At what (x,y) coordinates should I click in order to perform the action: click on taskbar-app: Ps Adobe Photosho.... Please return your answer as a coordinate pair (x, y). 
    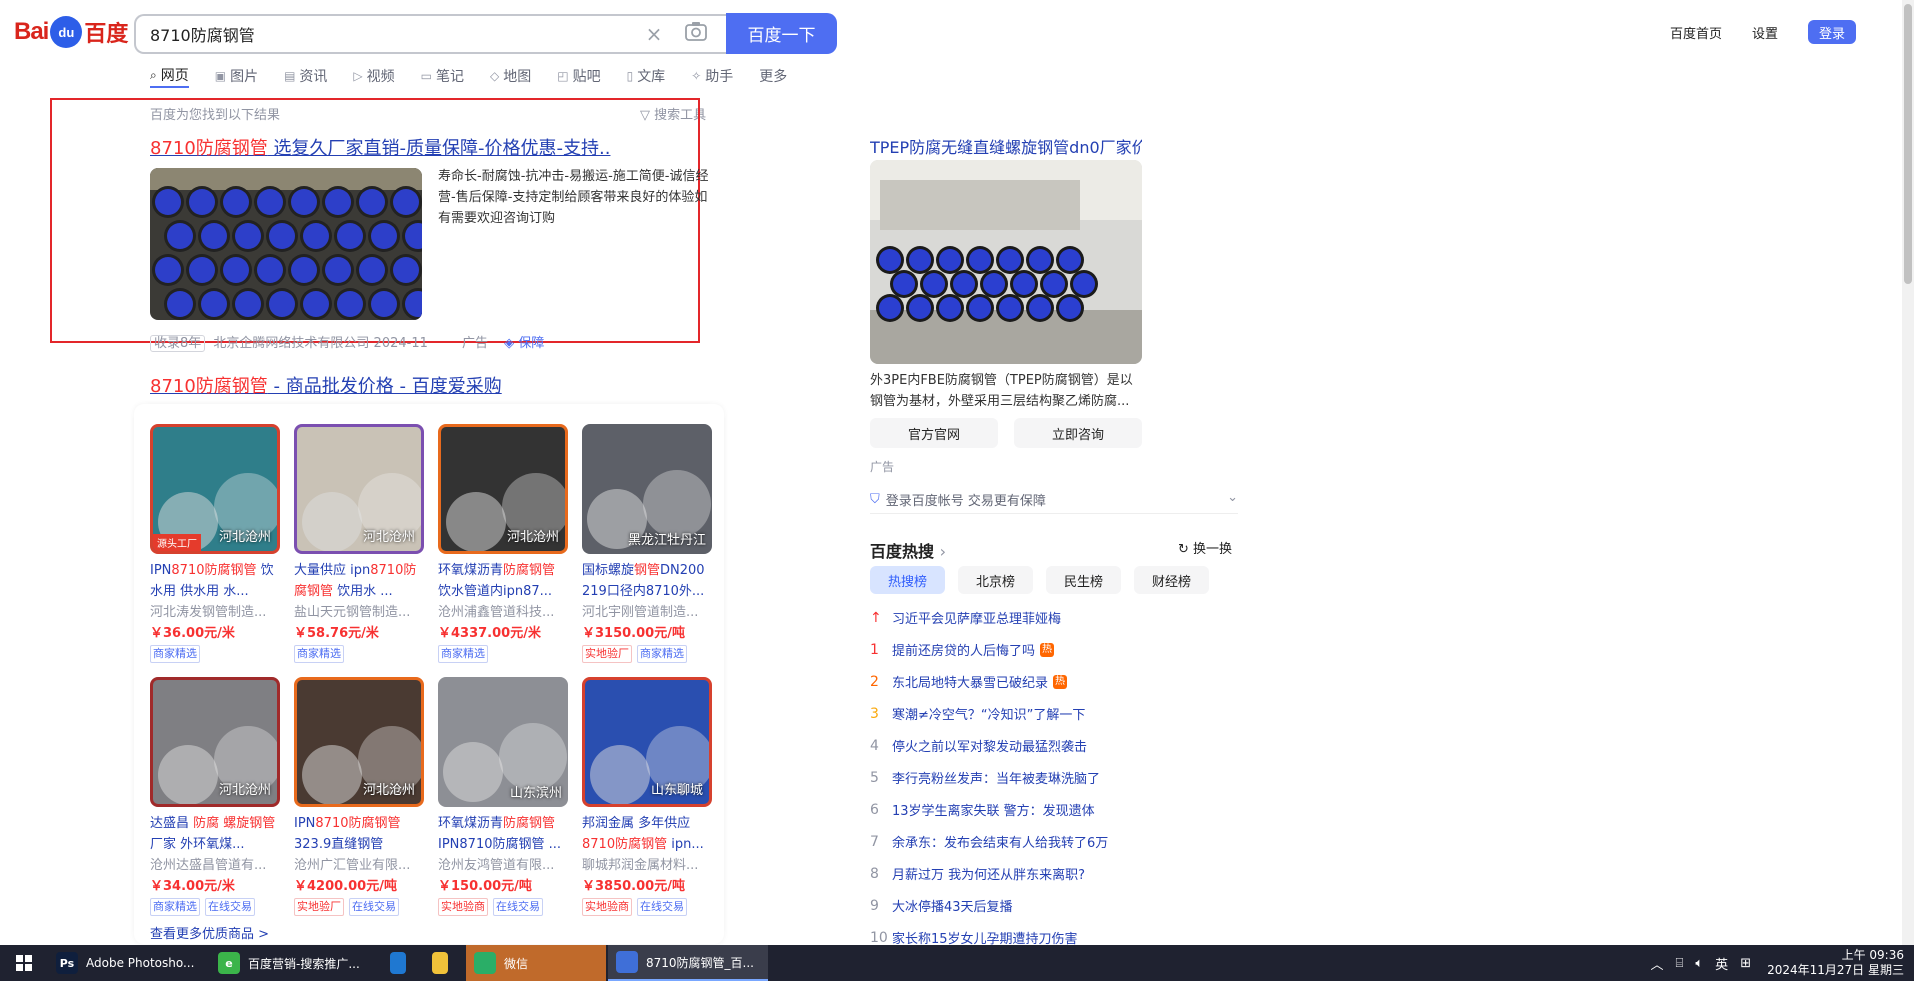
    Looking at the image, I should click on (128, 963).